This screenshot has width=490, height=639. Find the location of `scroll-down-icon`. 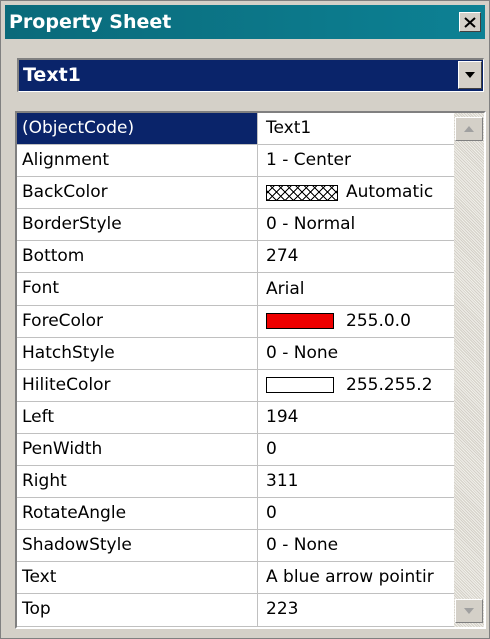

scroll-down-icon is located at coordinates (469, 611).